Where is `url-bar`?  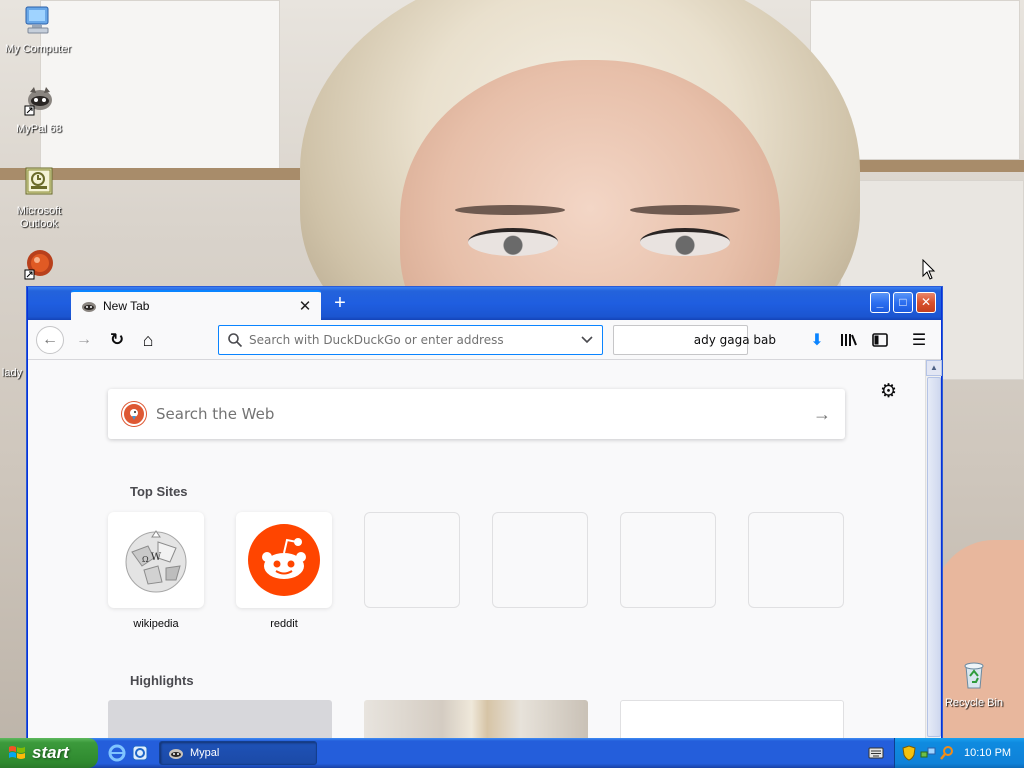
url-bar is located at coordinates (410, 340).